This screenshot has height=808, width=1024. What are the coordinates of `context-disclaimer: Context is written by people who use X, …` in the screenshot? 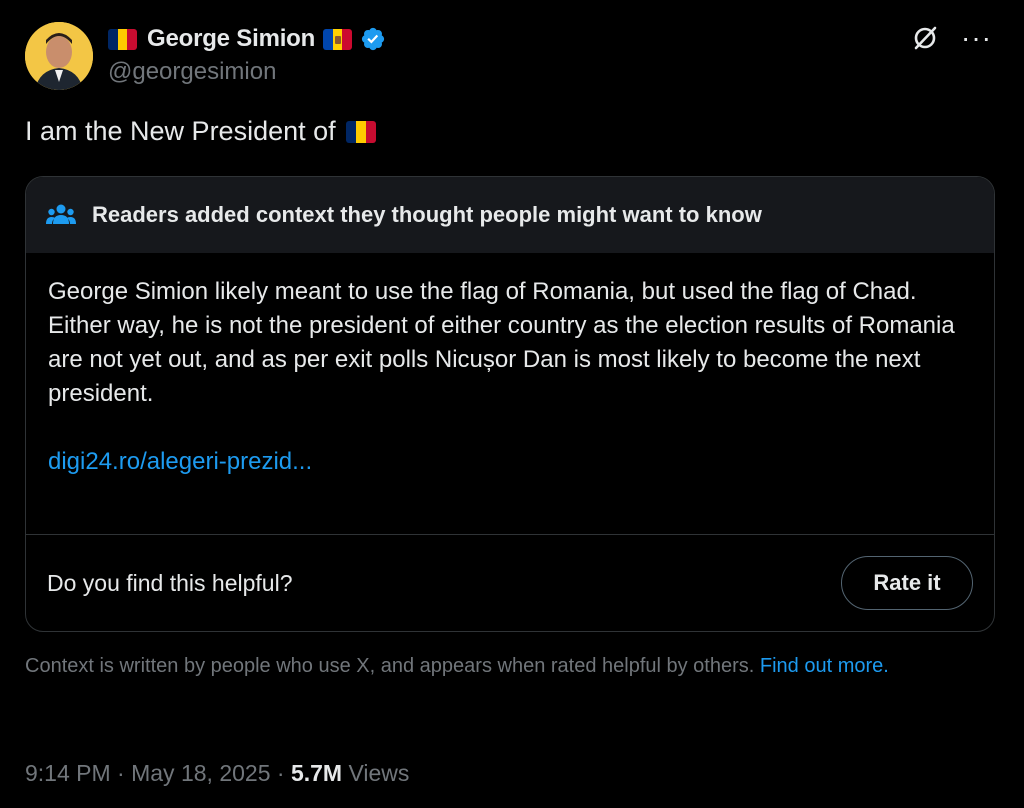 It's located at (500, 666).